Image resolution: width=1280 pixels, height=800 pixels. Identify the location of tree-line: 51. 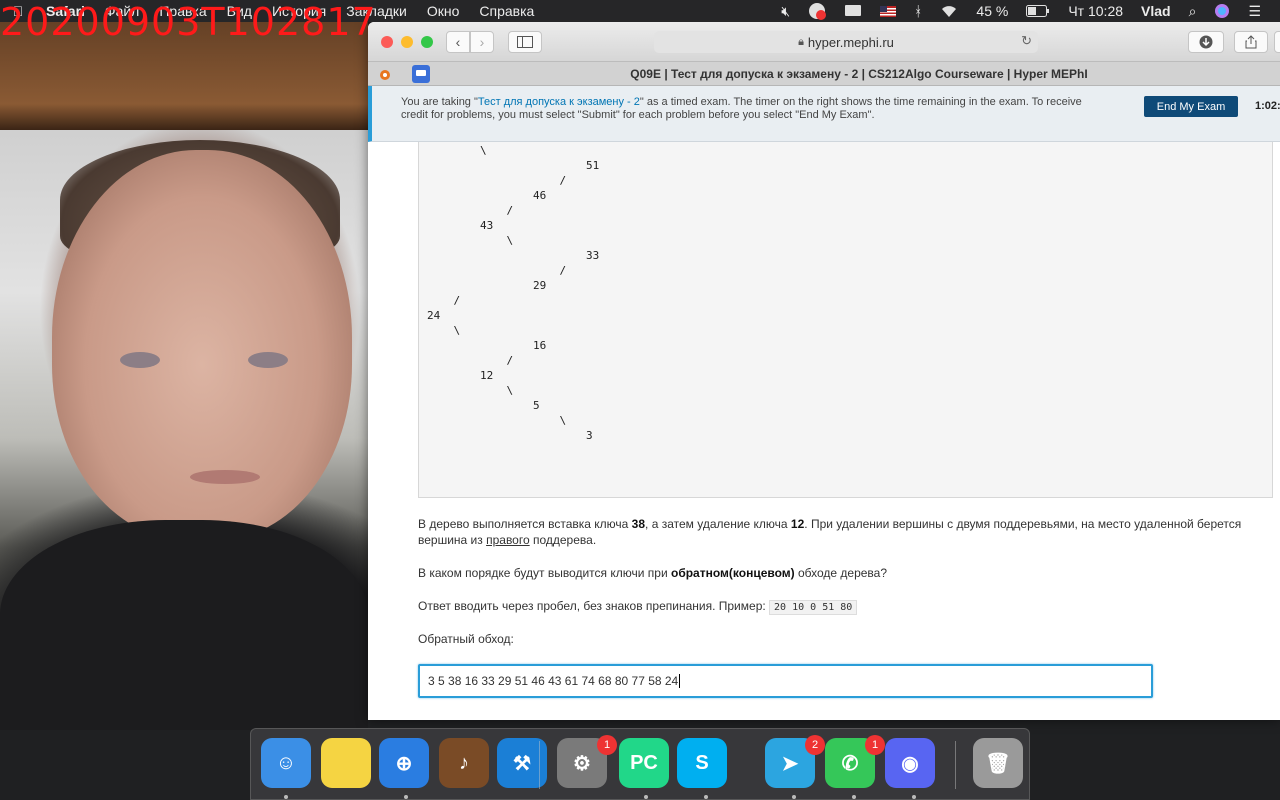
(513, 165).